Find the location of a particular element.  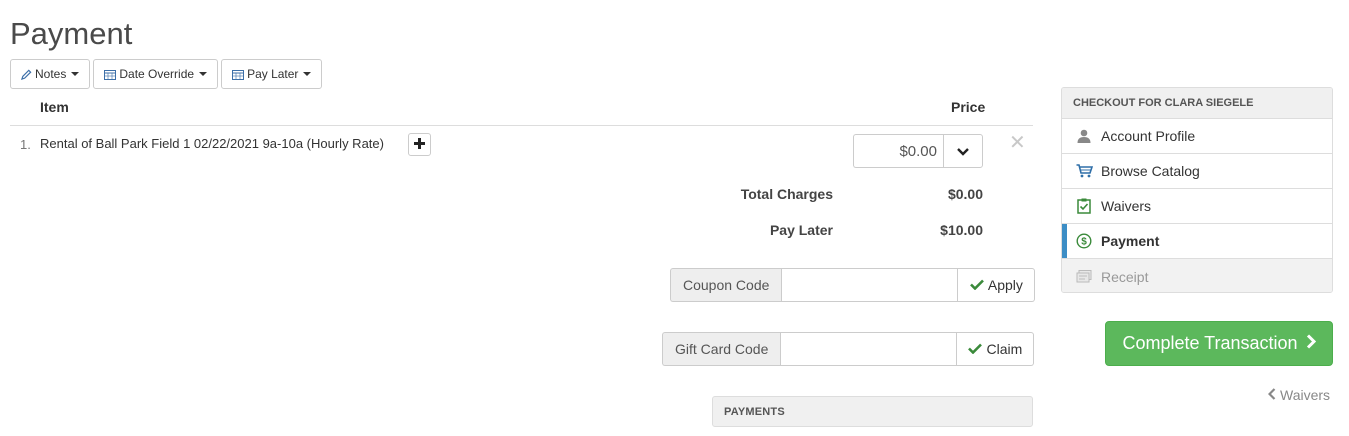

coupon-code-group: Coupon Code Apply is located at coordinates (853, 285).